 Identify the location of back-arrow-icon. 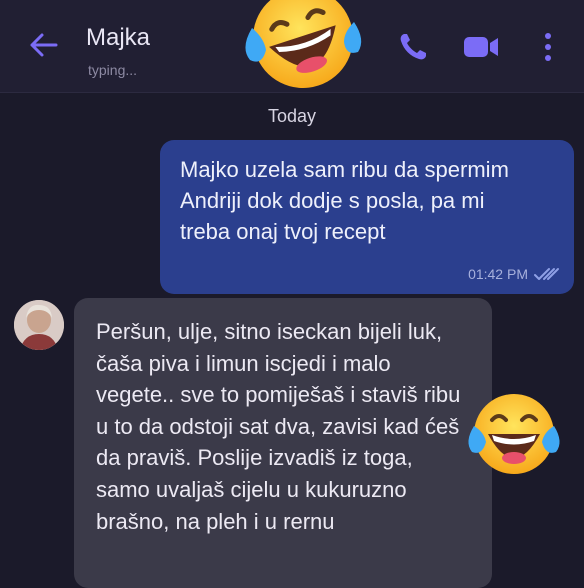
(43, 45).